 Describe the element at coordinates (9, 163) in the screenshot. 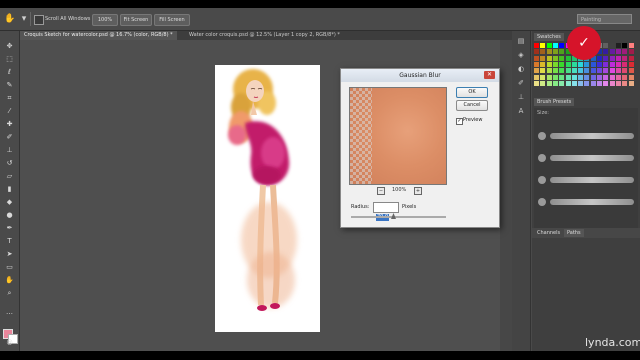

I see `history-brush-tool-icon: ↺` at that location.